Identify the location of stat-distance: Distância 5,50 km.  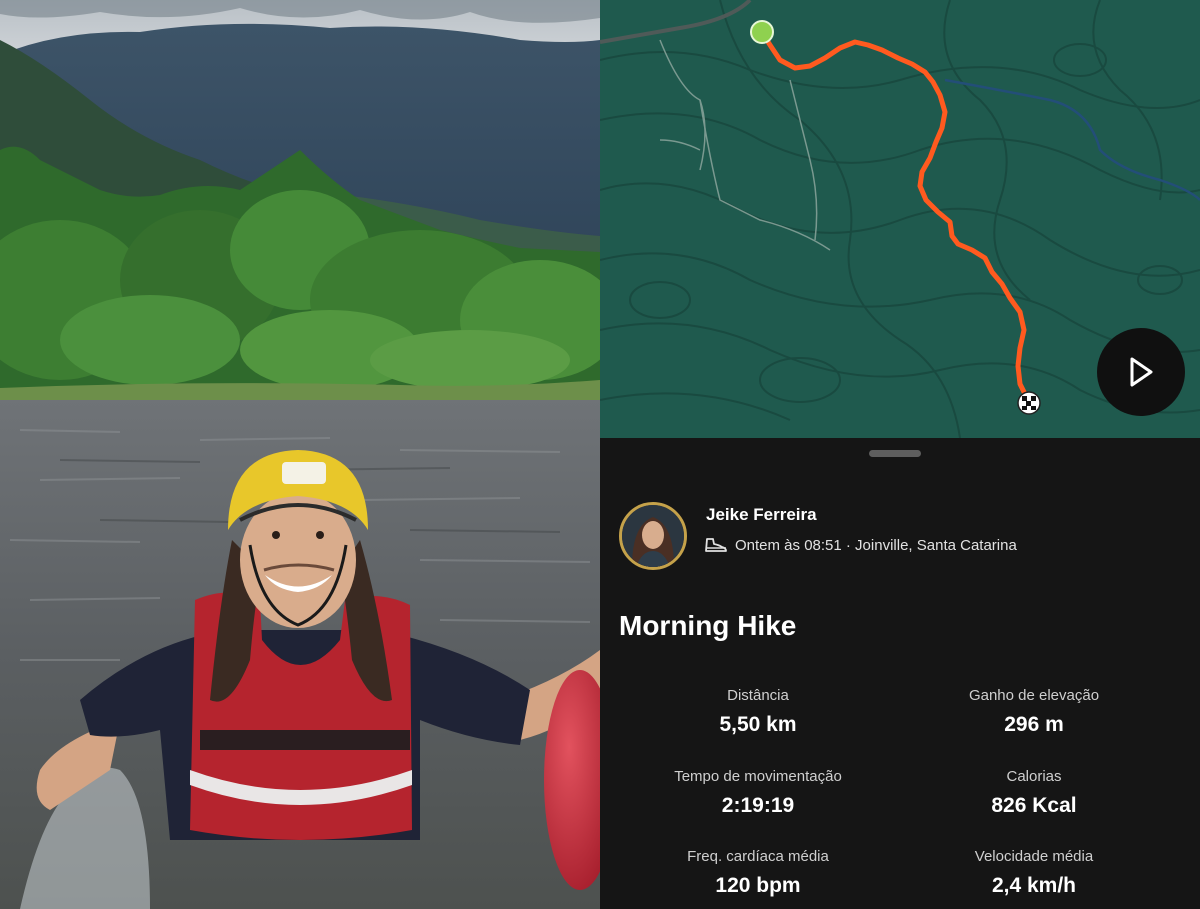
(758, 712).